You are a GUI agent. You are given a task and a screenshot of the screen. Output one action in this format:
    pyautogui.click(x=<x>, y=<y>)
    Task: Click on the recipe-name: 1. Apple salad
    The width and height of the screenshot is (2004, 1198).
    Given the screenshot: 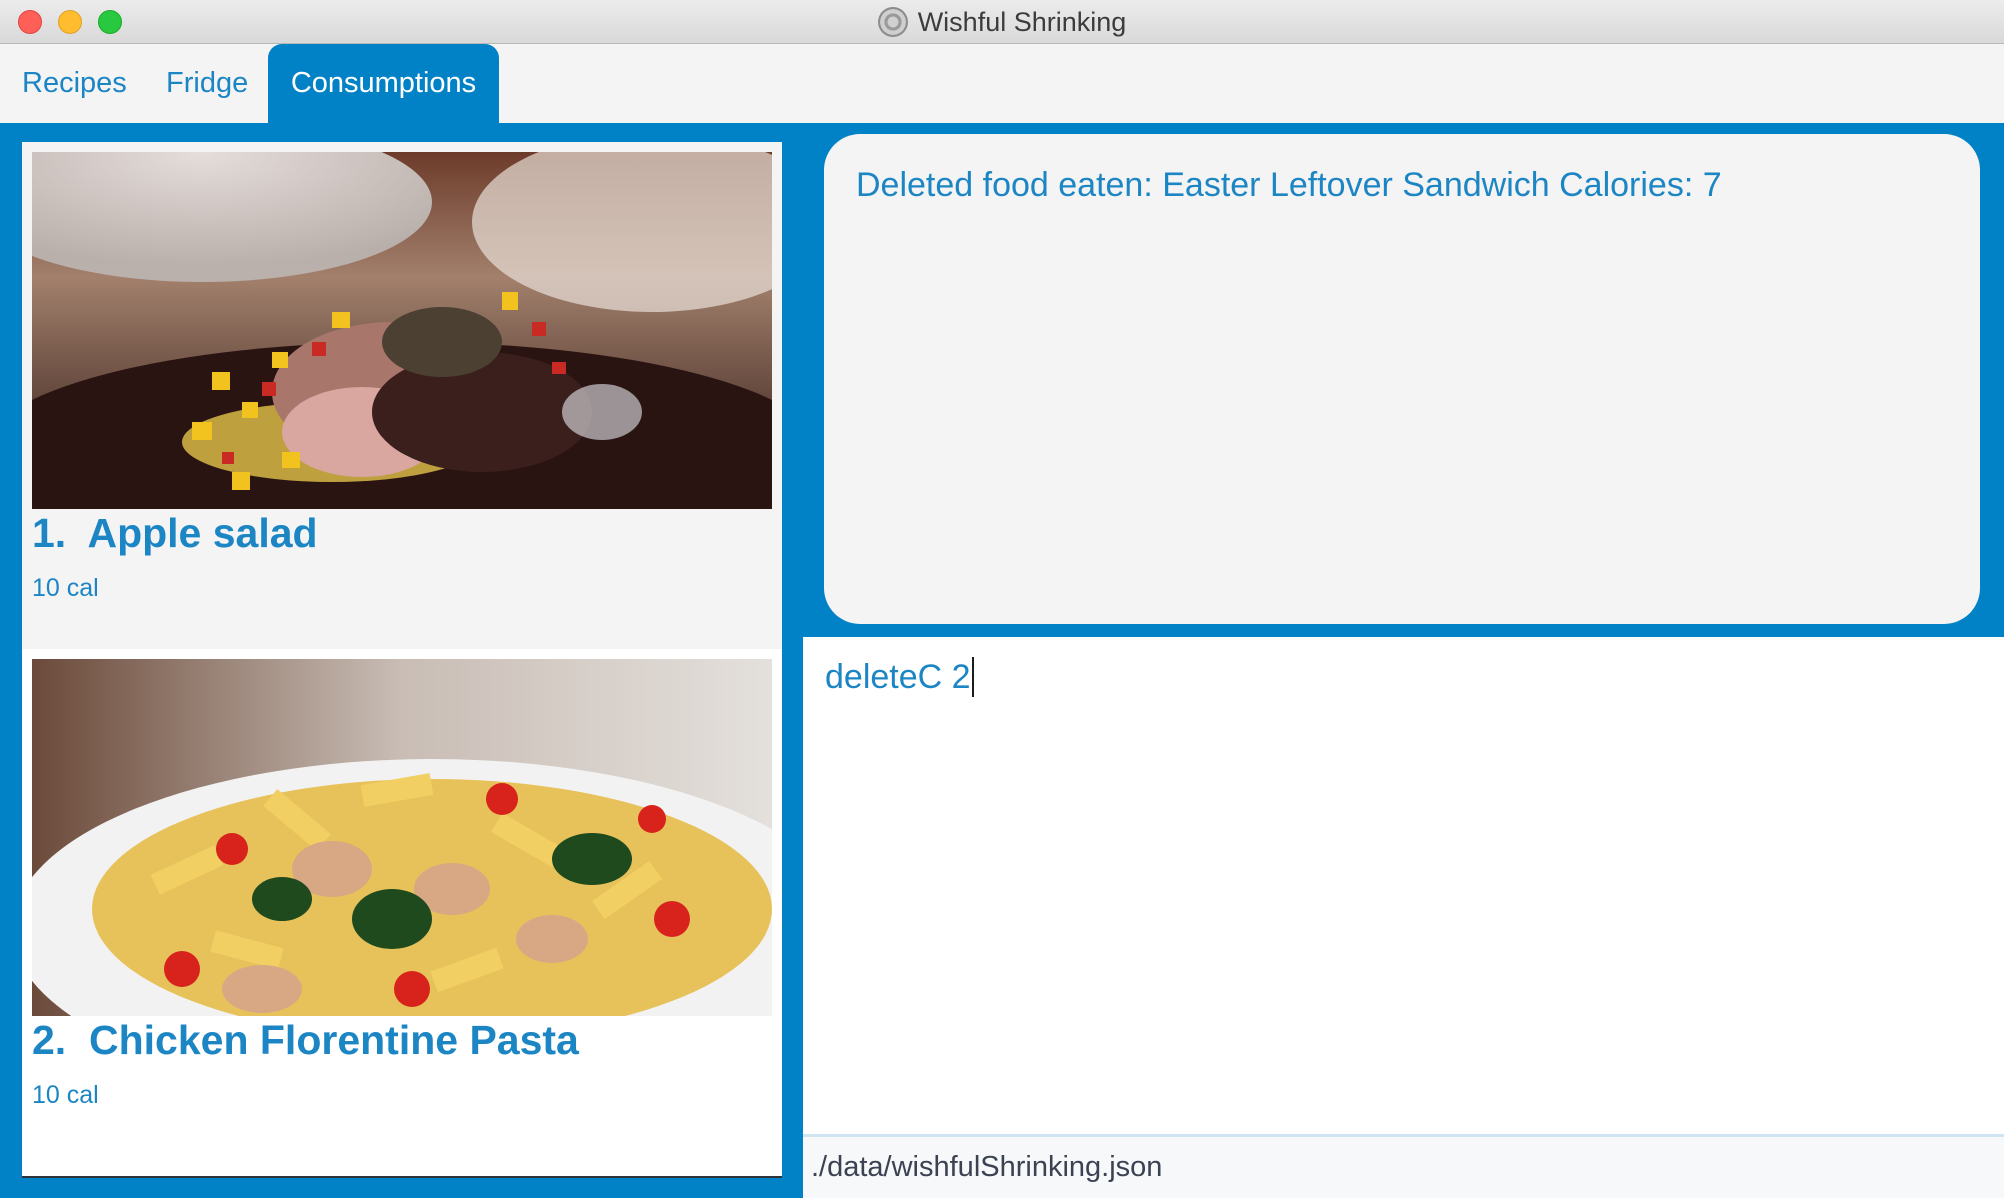 What is the action you would take?
    pyautogui.click(x=175, y=533)
    